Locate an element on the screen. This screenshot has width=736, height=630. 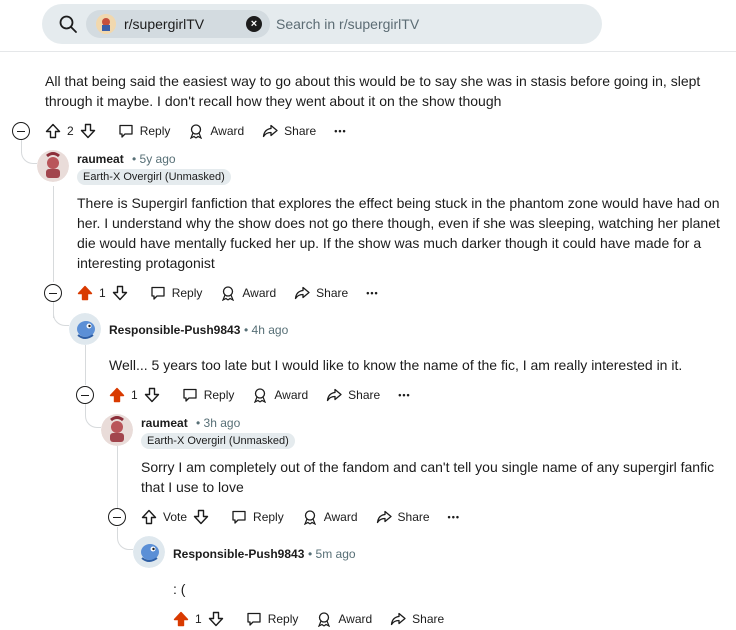
subreddit-avatar is located at coordinates (106, 24).